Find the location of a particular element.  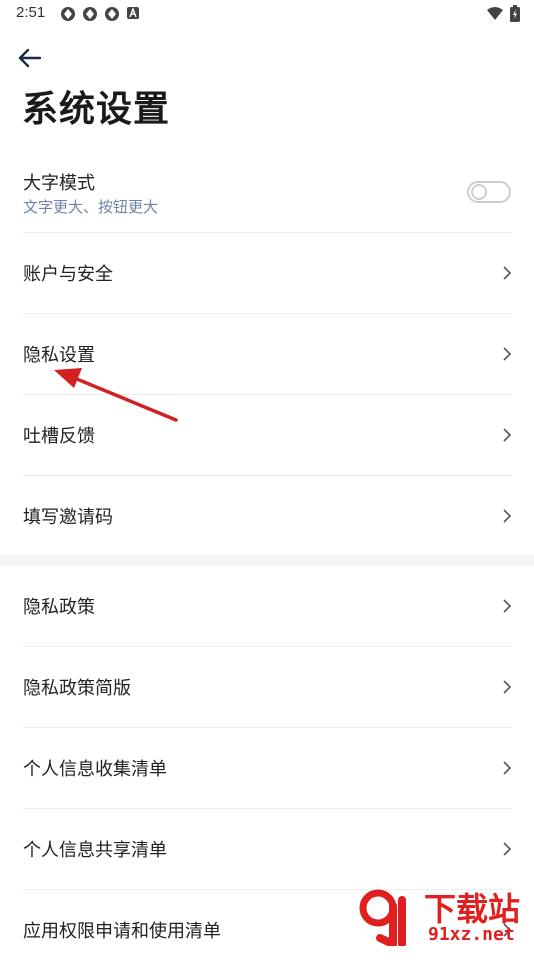

large-font-subtitle: 文字更大、按钮更大 is located at coordinates (91, 207).